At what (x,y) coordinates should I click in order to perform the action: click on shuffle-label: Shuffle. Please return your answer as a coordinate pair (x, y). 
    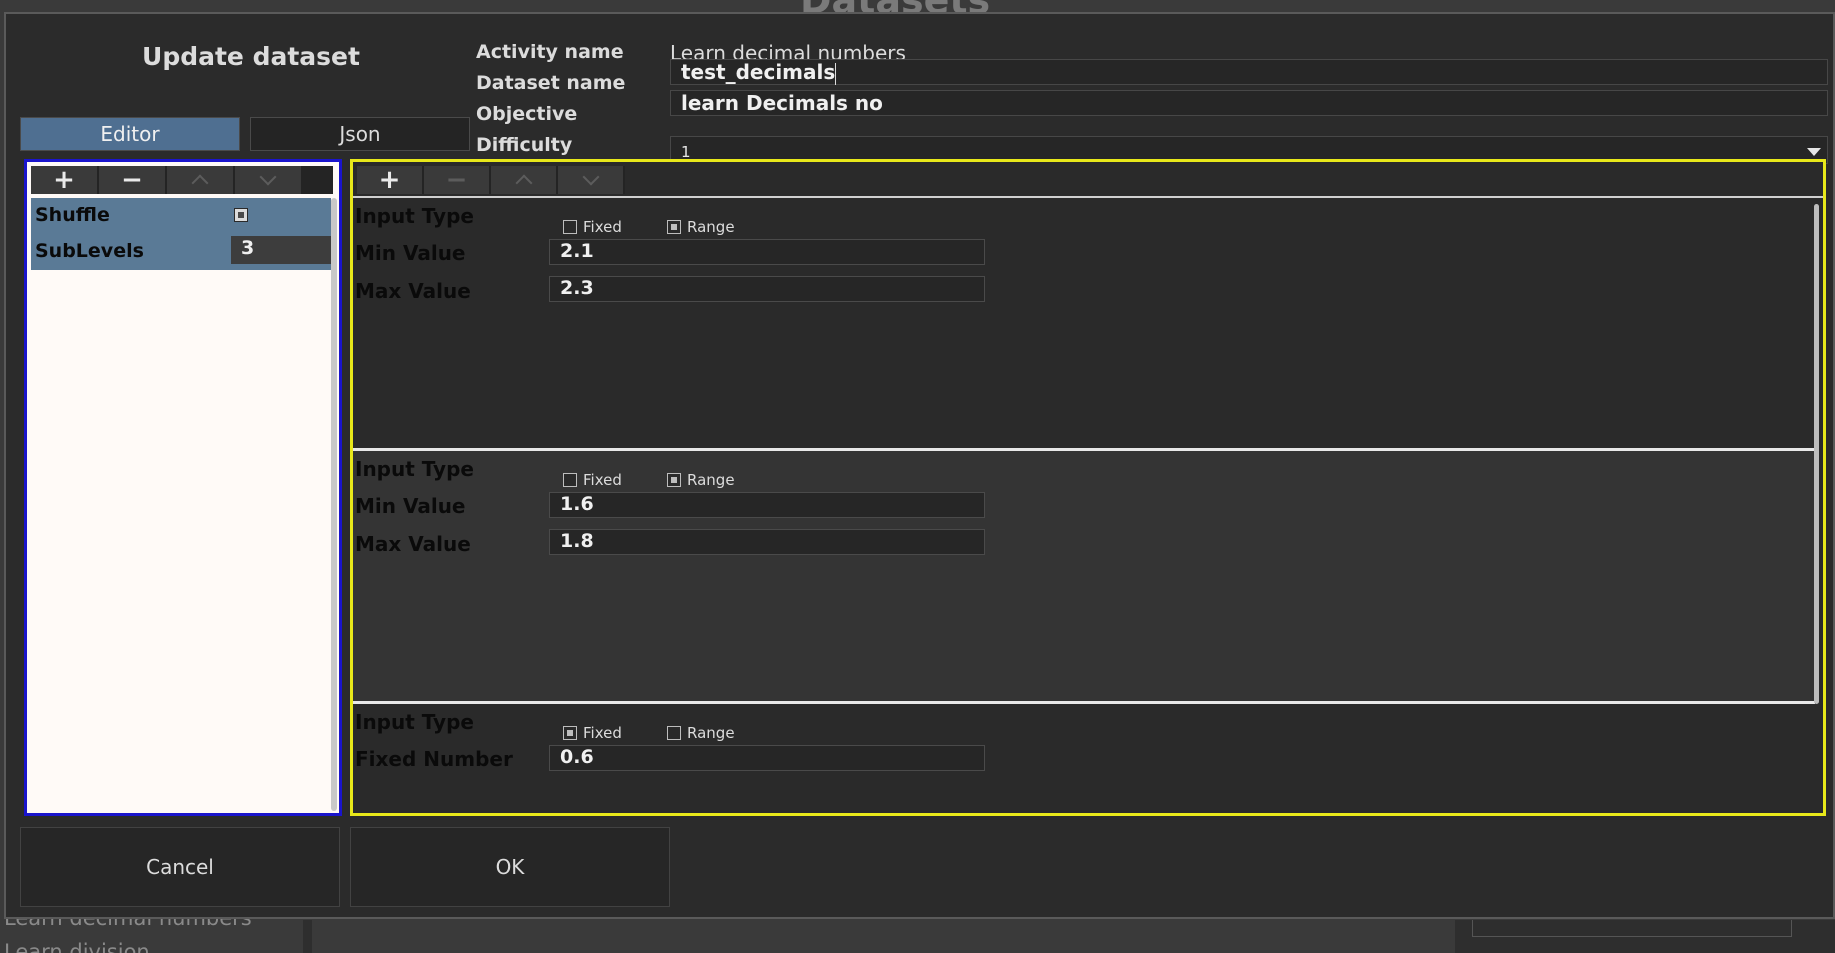
    Looking at the image, I should click on (72, 215).